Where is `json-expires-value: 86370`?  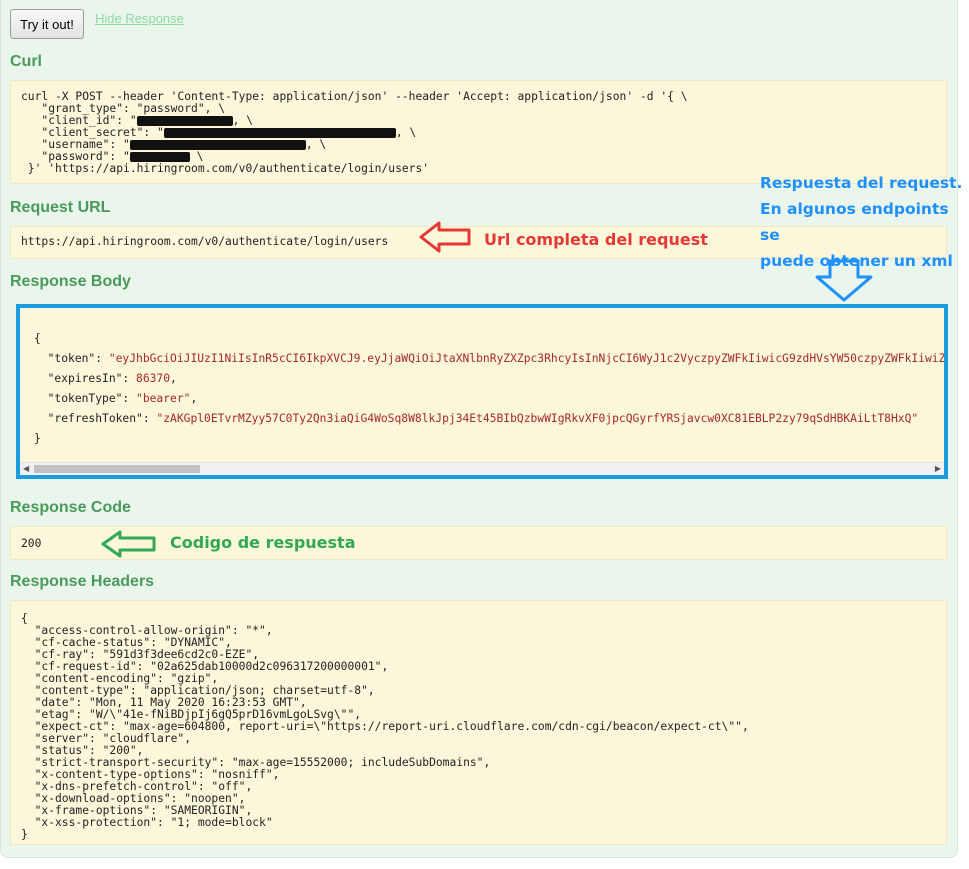 json-expires-value: 86370 is located at coordinates (153, 378).